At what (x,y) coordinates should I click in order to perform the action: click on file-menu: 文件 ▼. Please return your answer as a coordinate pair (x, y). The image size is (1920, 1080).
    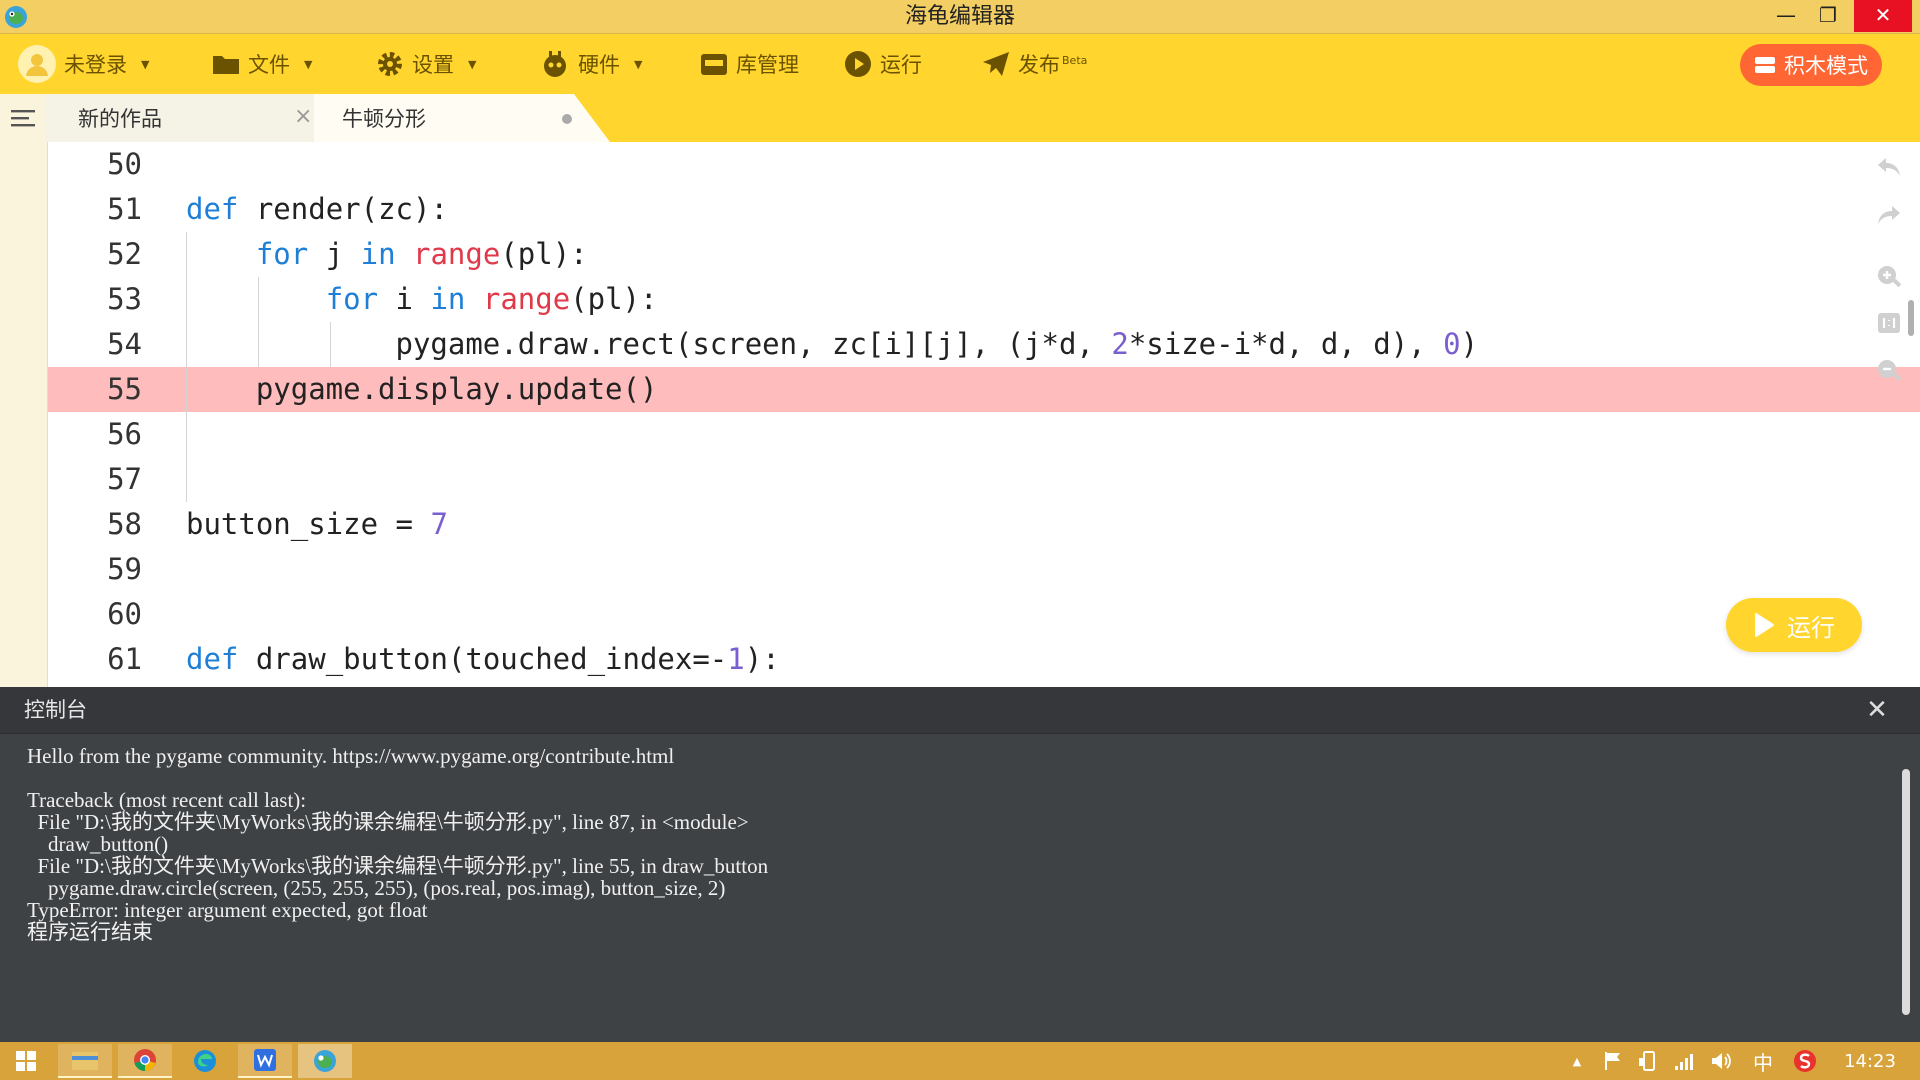
    Looking at the image, I should click on (262, 64).